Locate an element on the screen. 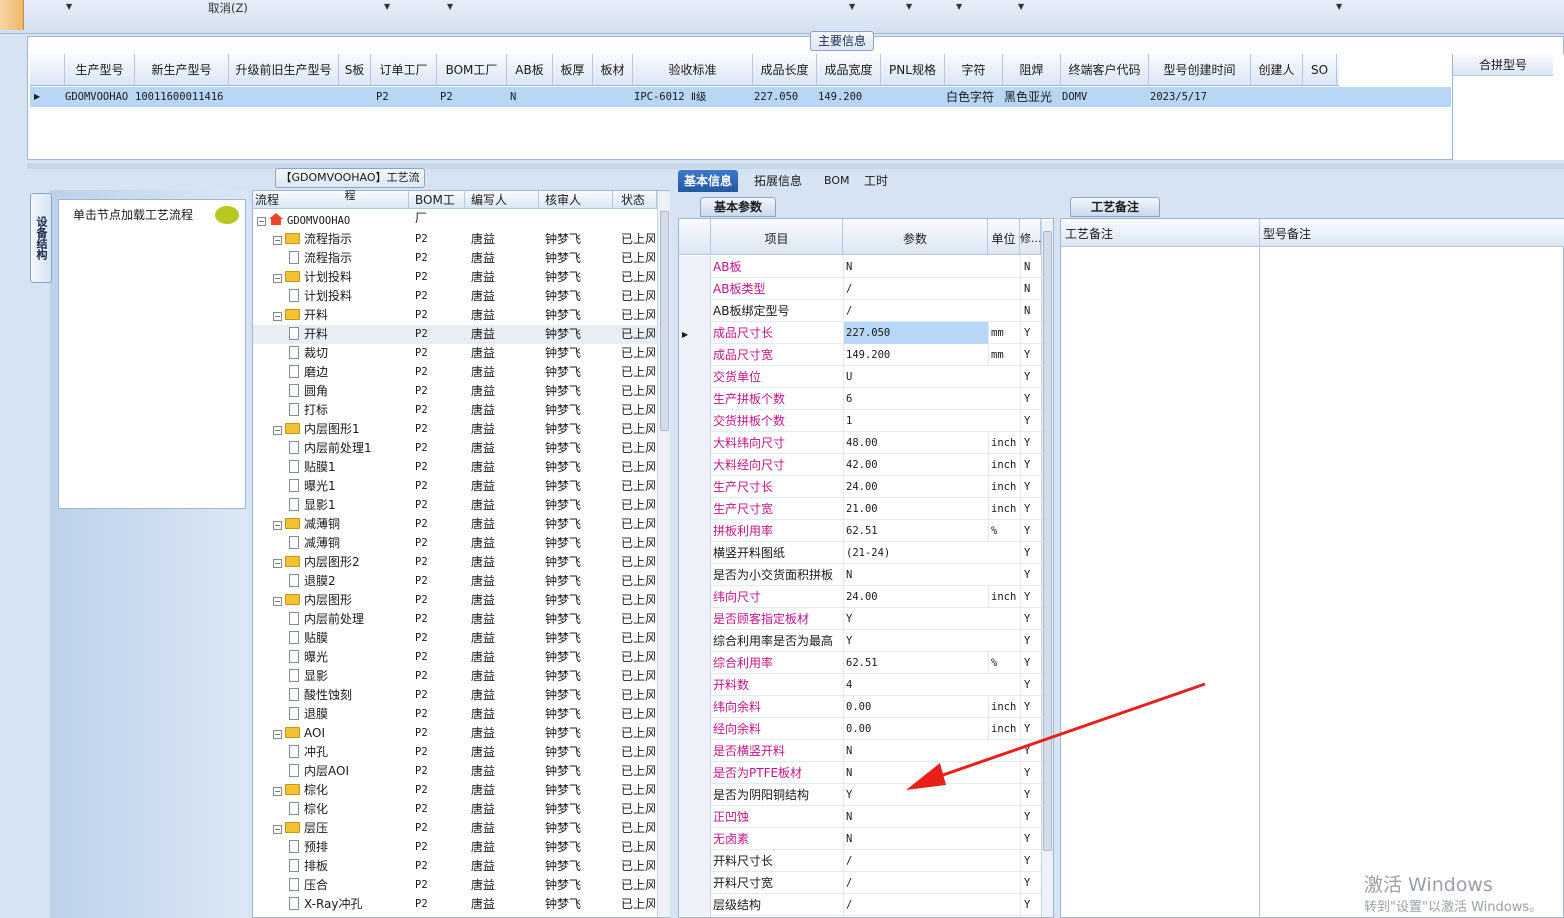 The image size is (1564, 918). table-cell: 2023/5/17 is located at coordinates (1200, 97).